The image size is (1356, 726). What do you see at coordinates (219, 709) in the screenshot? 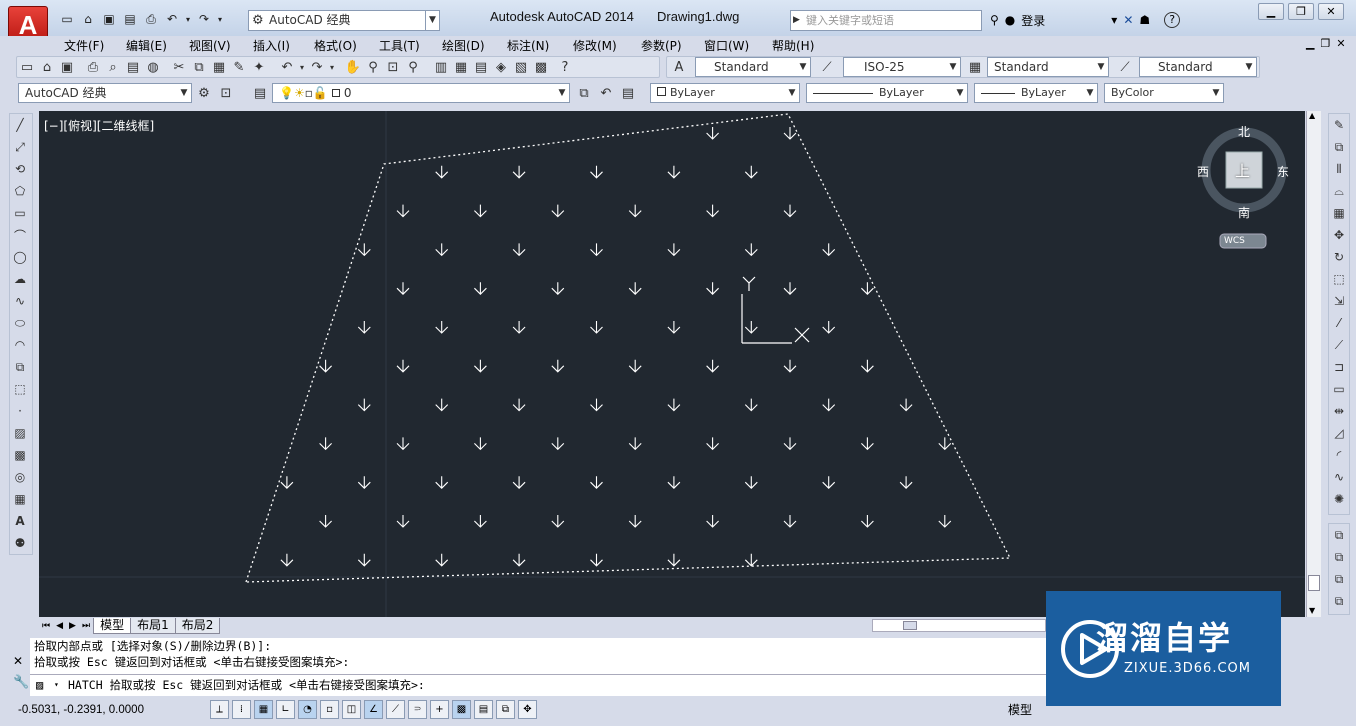
I see `infer-constraints-button: ⟂` at bounding box center [219, 709].